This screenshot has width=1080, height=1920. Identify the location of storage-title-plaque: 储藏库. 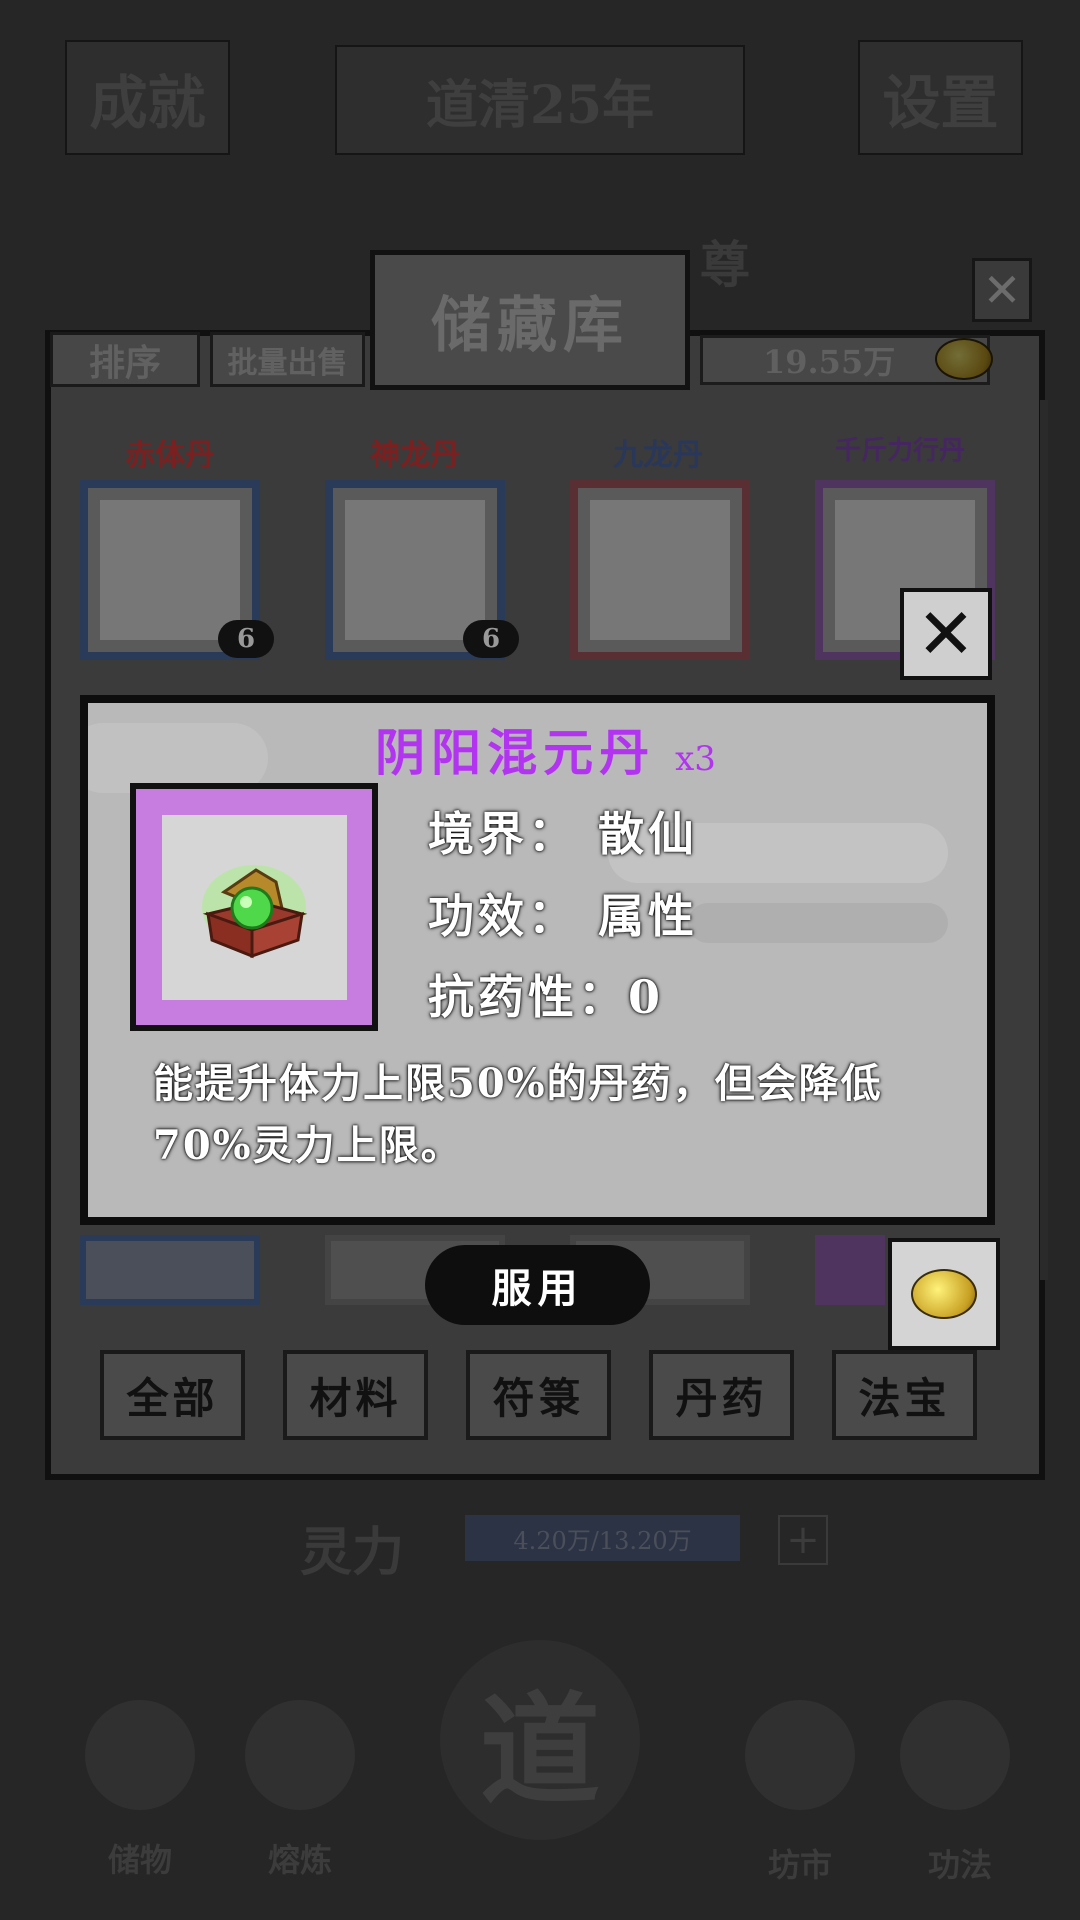
(530, 320).